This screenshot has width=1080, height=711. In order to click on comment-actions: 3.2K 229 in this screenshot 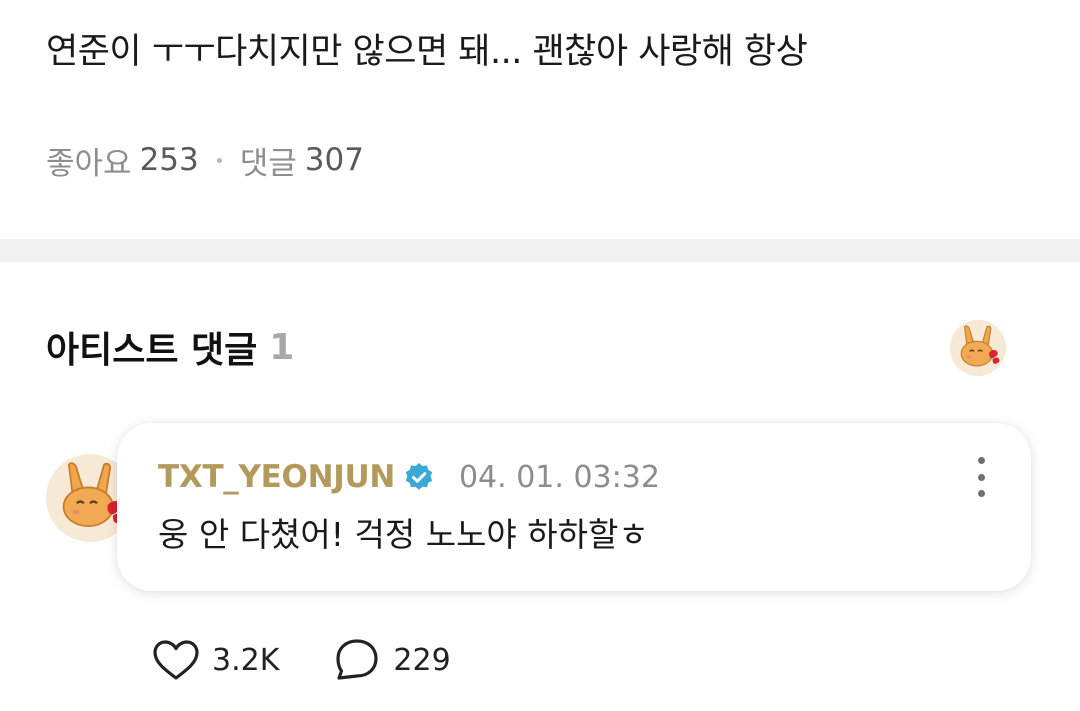, I will do `click(300, 660)`.